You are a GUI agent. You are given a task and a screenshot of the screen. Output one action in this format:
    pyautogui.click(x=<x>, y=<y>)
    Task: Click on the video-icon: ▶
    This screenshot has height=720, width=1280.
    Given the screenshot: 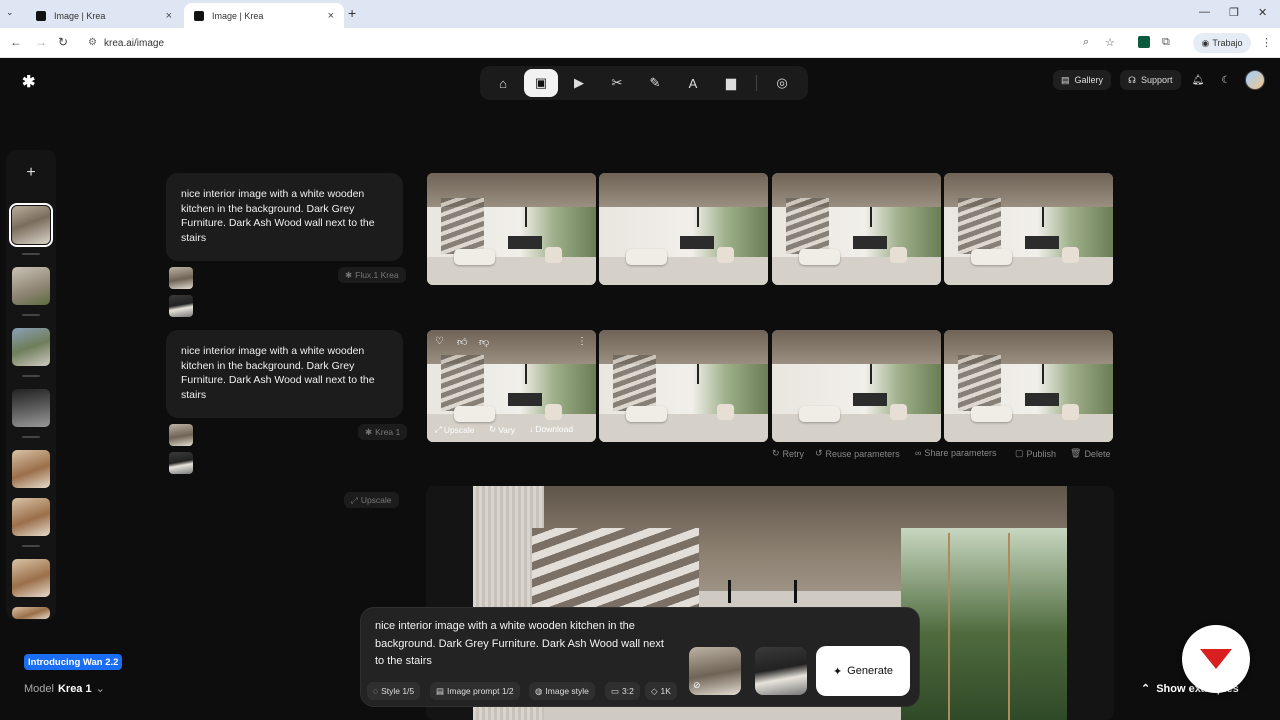 What is the action you would take?
    pyautogui.click(x=579, y=83)
    